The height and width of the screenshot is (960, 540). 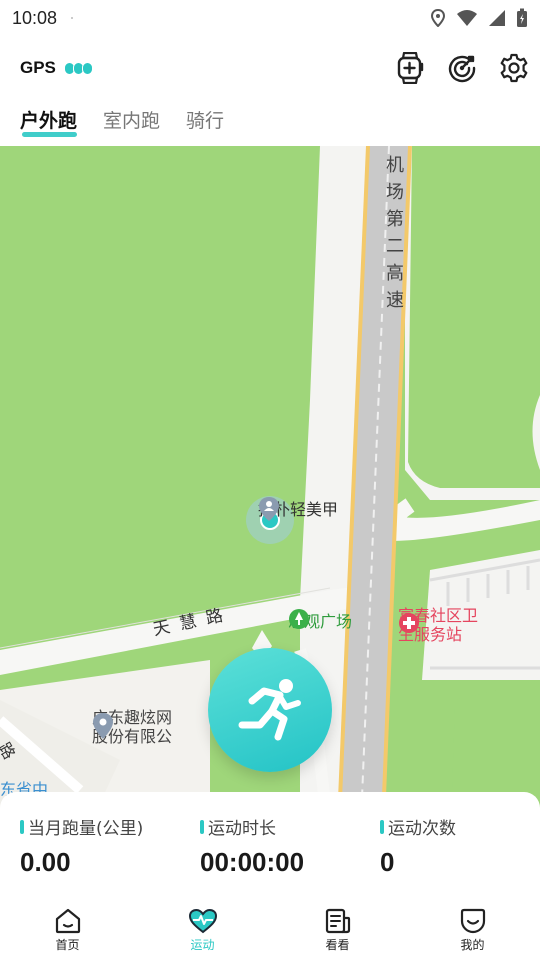 What do you see at coordinates (81, 846) in the screenshot?
I see `monthly-distance-stat: 当月跑量(公里) 0.00` at bounding box center [81, 846].